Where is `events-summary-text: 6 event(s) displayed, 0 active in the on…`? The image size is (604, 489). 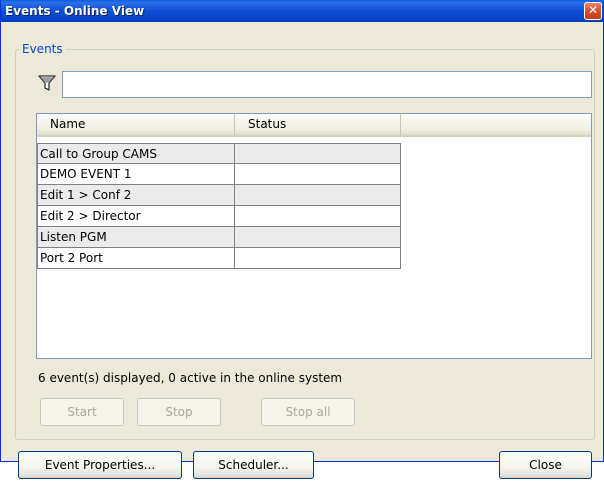 events-summary-text: 6 event(s) displayed, 0 active in the on… is located at coordinates (190, 378).